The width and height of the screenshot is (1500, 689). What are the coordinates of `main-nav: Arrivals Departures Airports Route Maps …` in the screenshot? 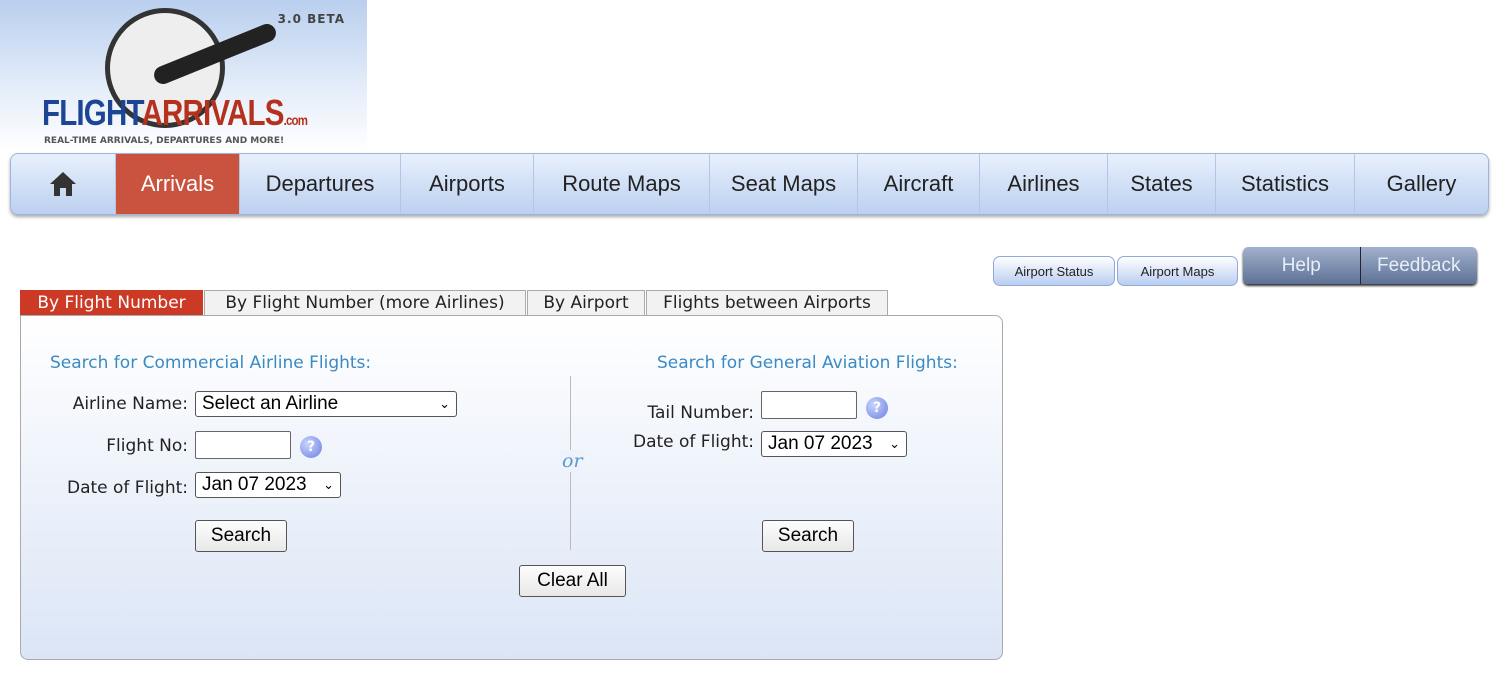 It's located at (749, 184).